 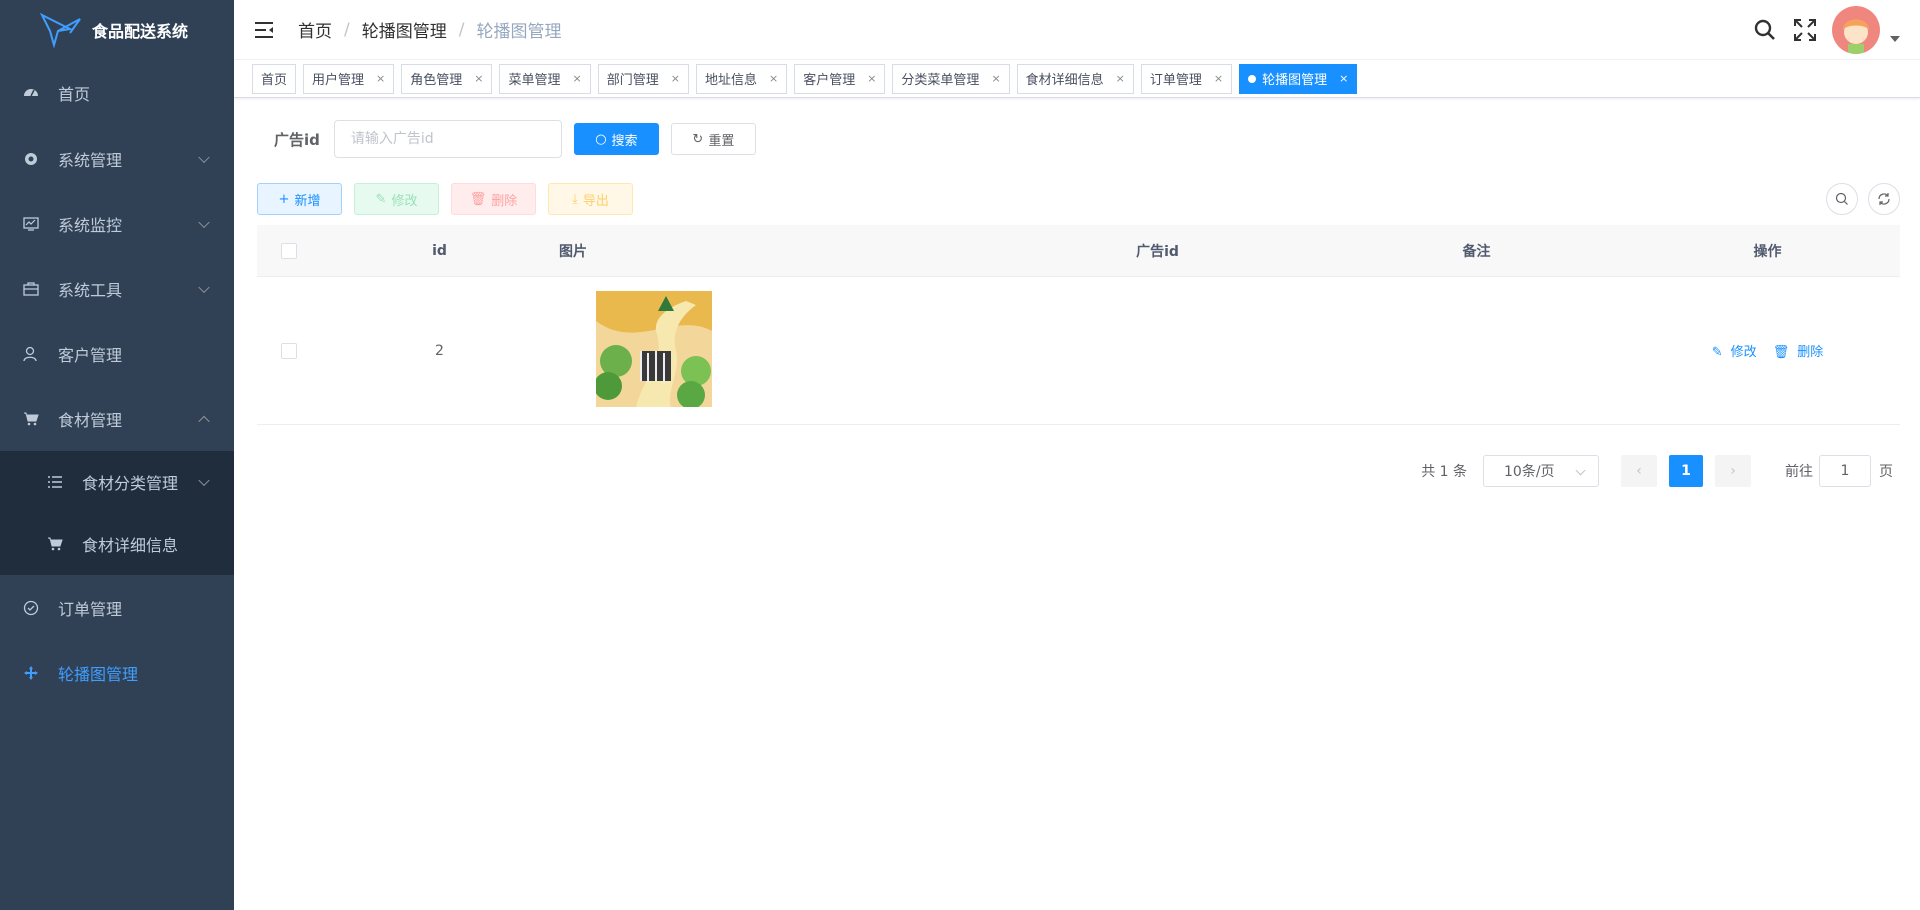 What do you see at coordinates (274, 78) in the screenshot?
I see `tag-home: 首页` at bounding box center [274, 78].